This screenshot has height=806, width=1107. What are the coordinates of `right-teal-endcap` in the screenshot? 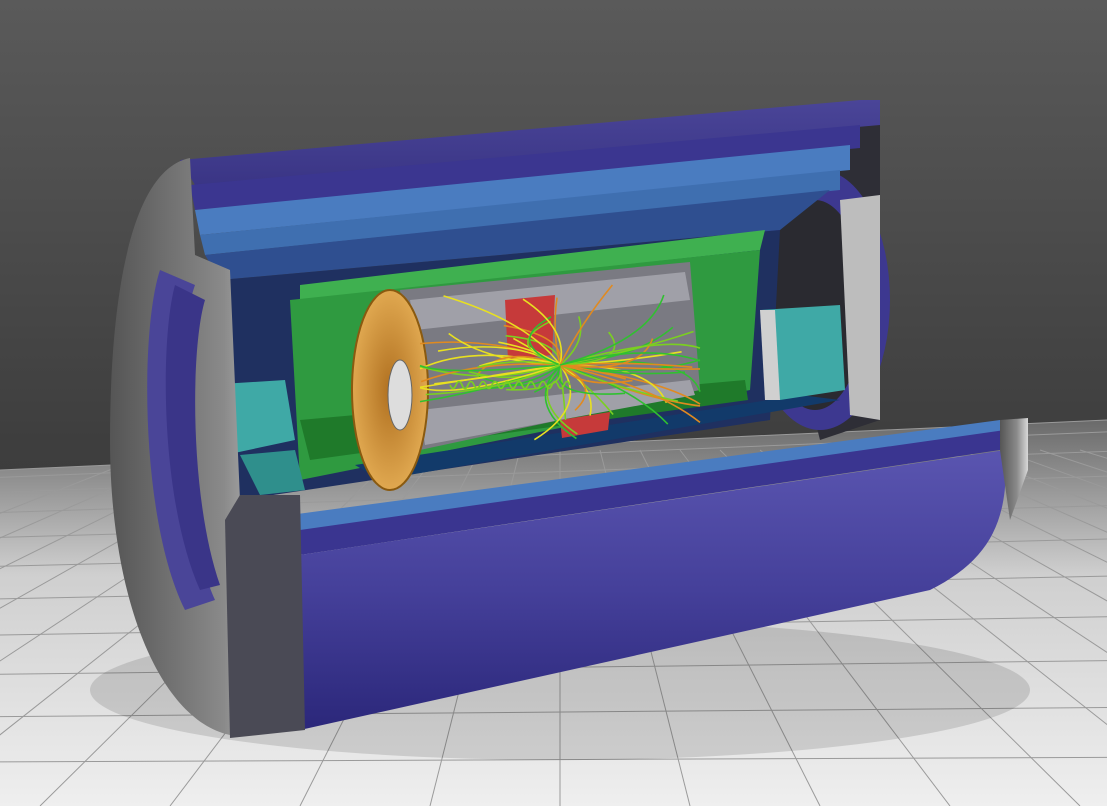 It's located at (802, 352).